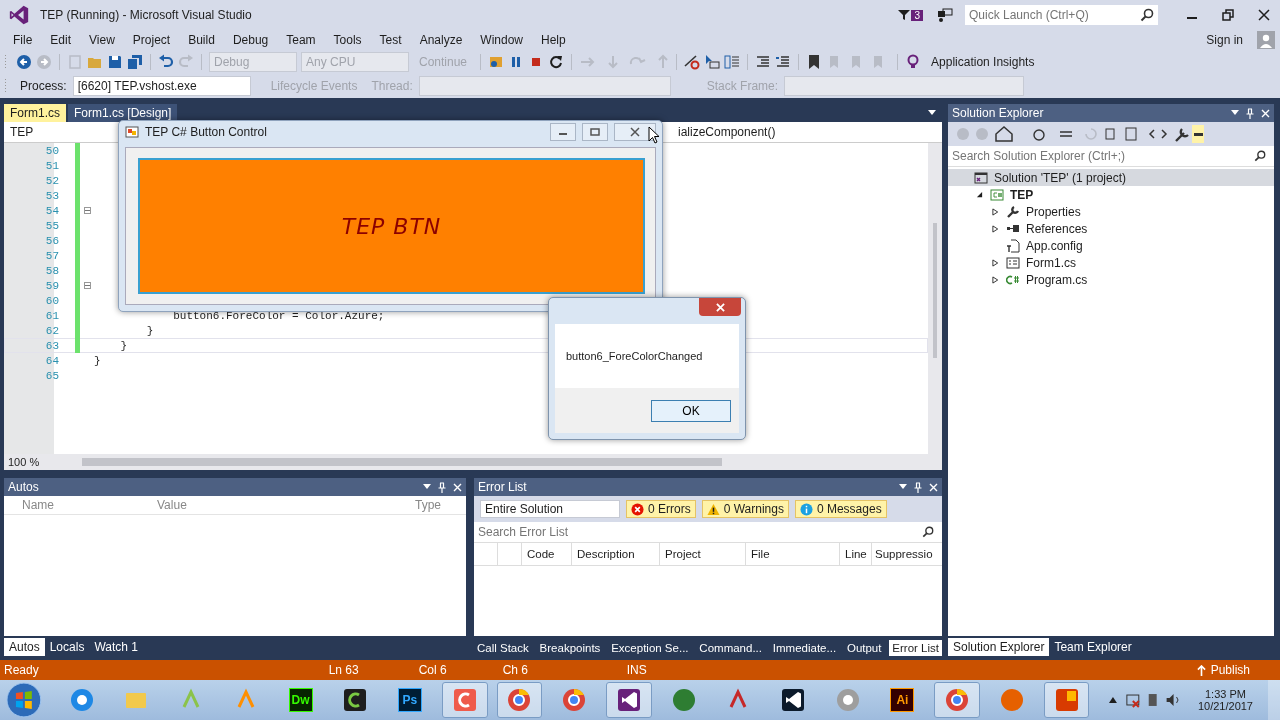  I want to click on restart-icon, so click(556, 62).